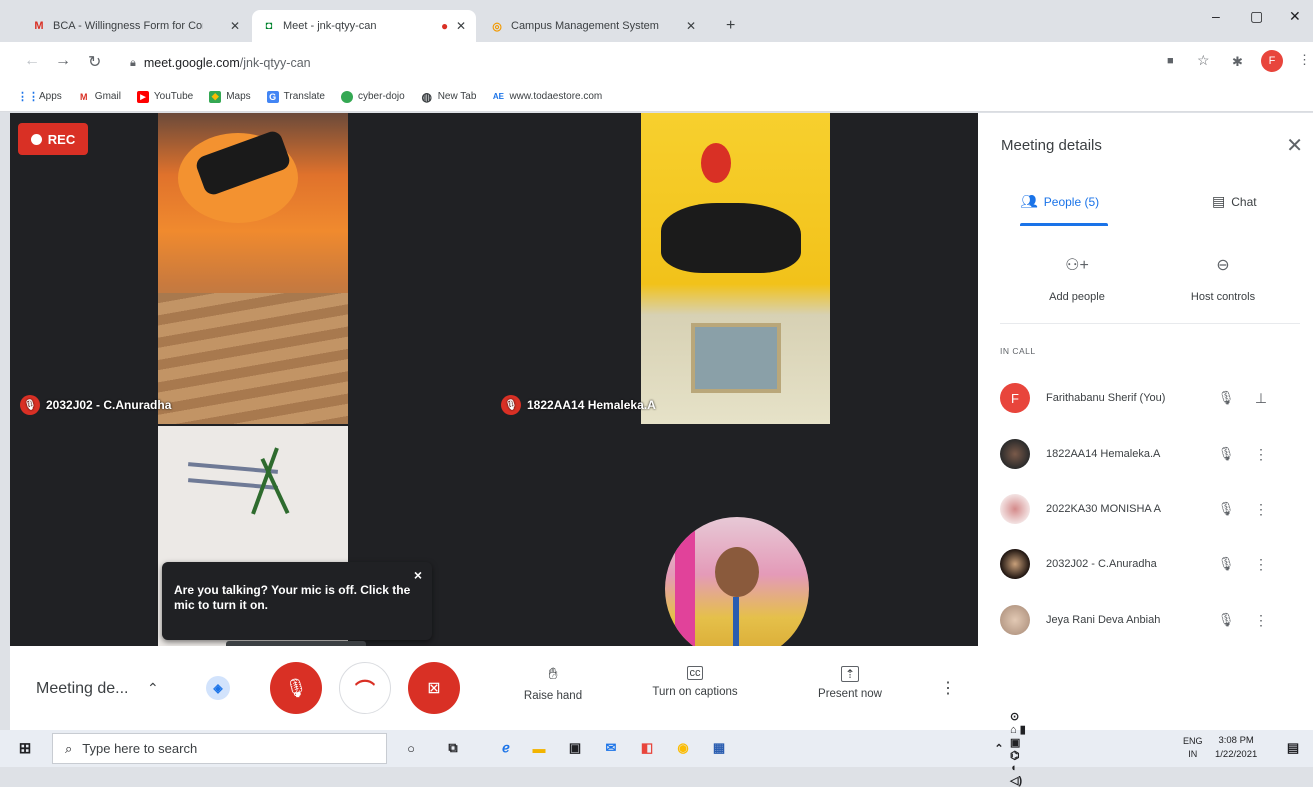  Describe the element at coordinates (850, 683) in the screenshot. I see `present-now-button: ⇡ Present now` at that location.